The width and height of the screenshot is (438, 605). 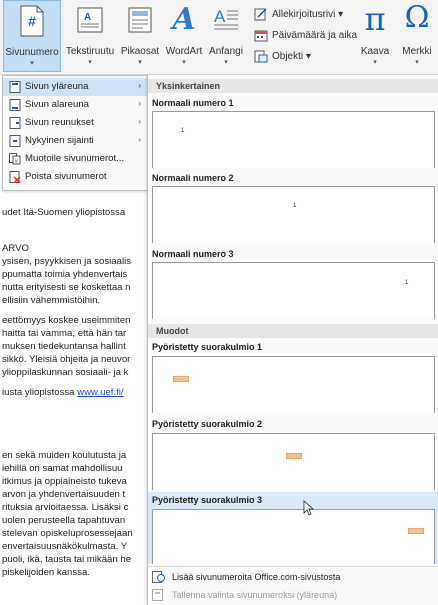 I want to click on menu-item-label: Nykyinen sijainti, so click(x=59, y=140).